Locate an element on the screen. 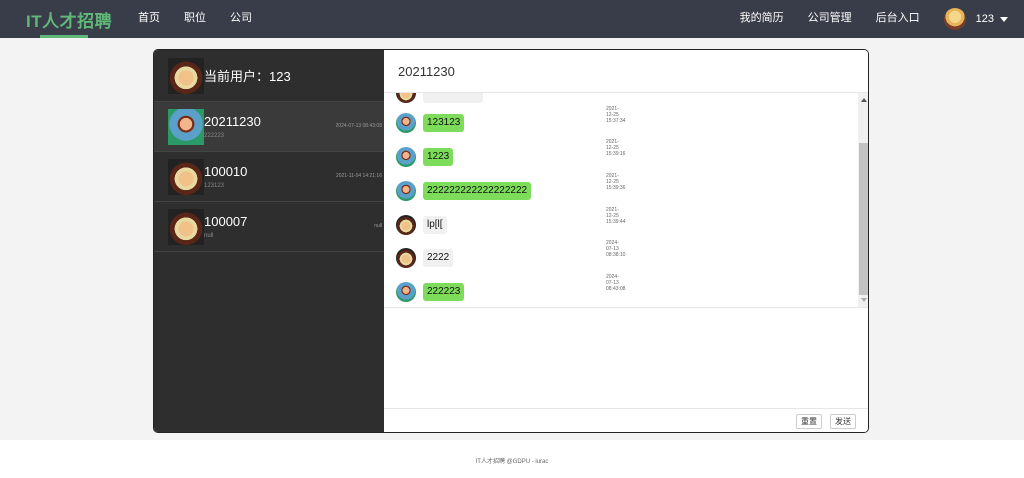 Image resolution: width=1024 pixels, height=478 pixels. message-input is located at coordinates (626, 358).